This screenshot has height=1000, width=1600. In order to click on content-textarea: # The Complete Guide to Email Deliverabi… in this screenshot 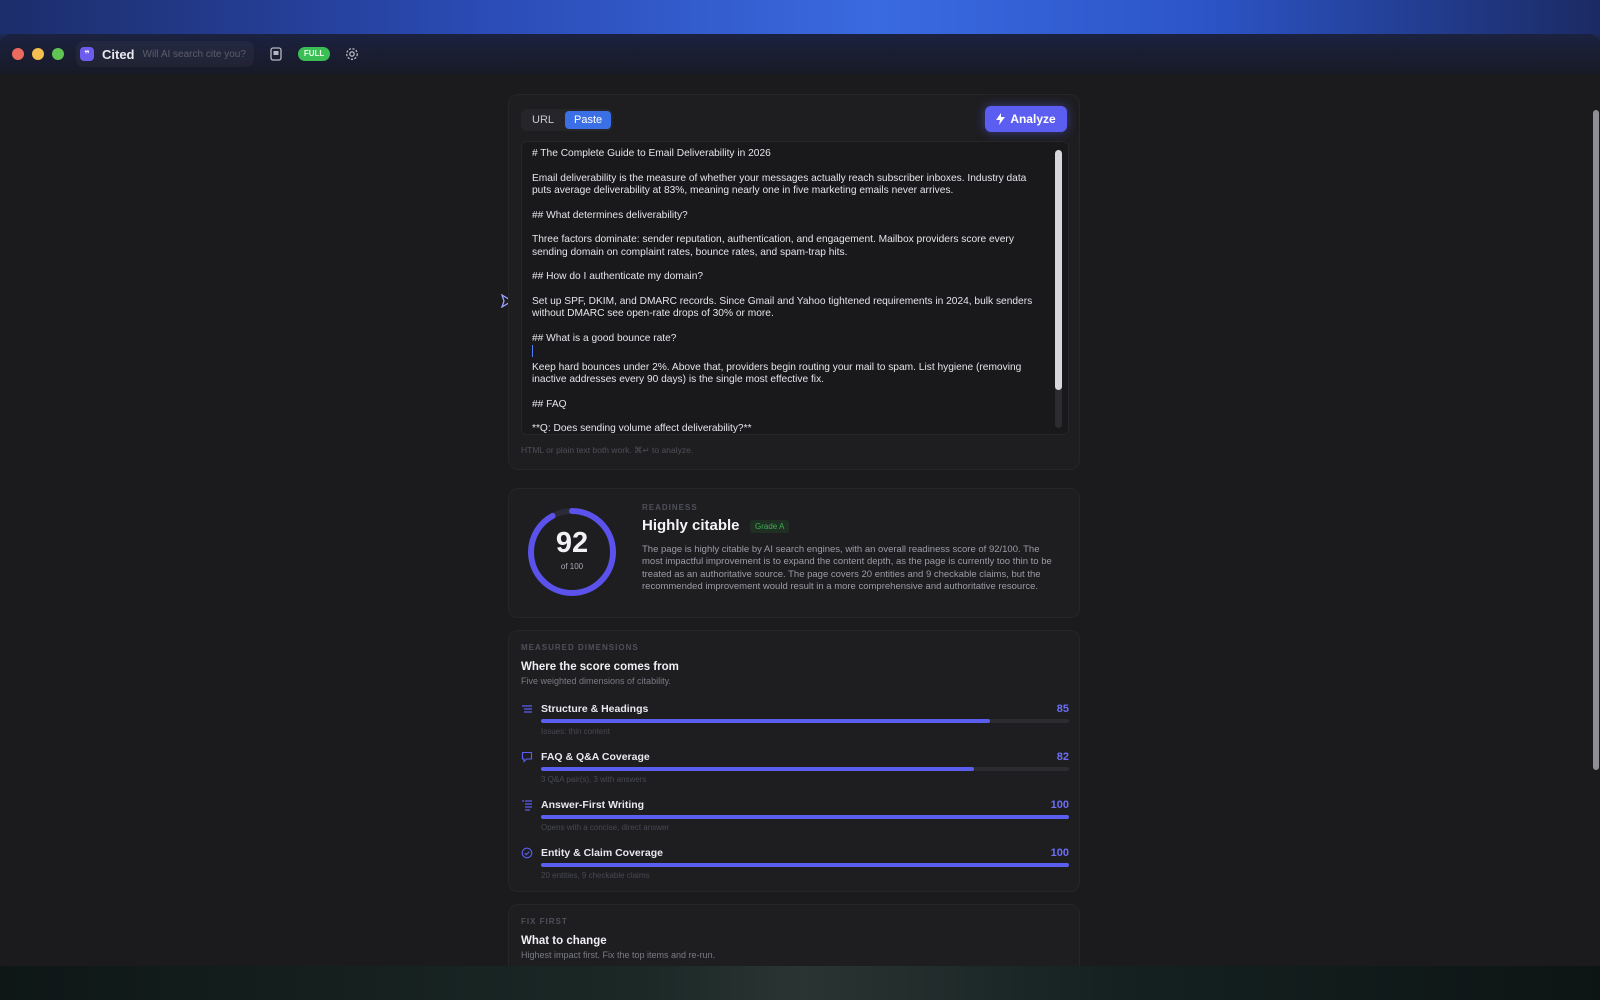, I will do `click(795, 288)`.